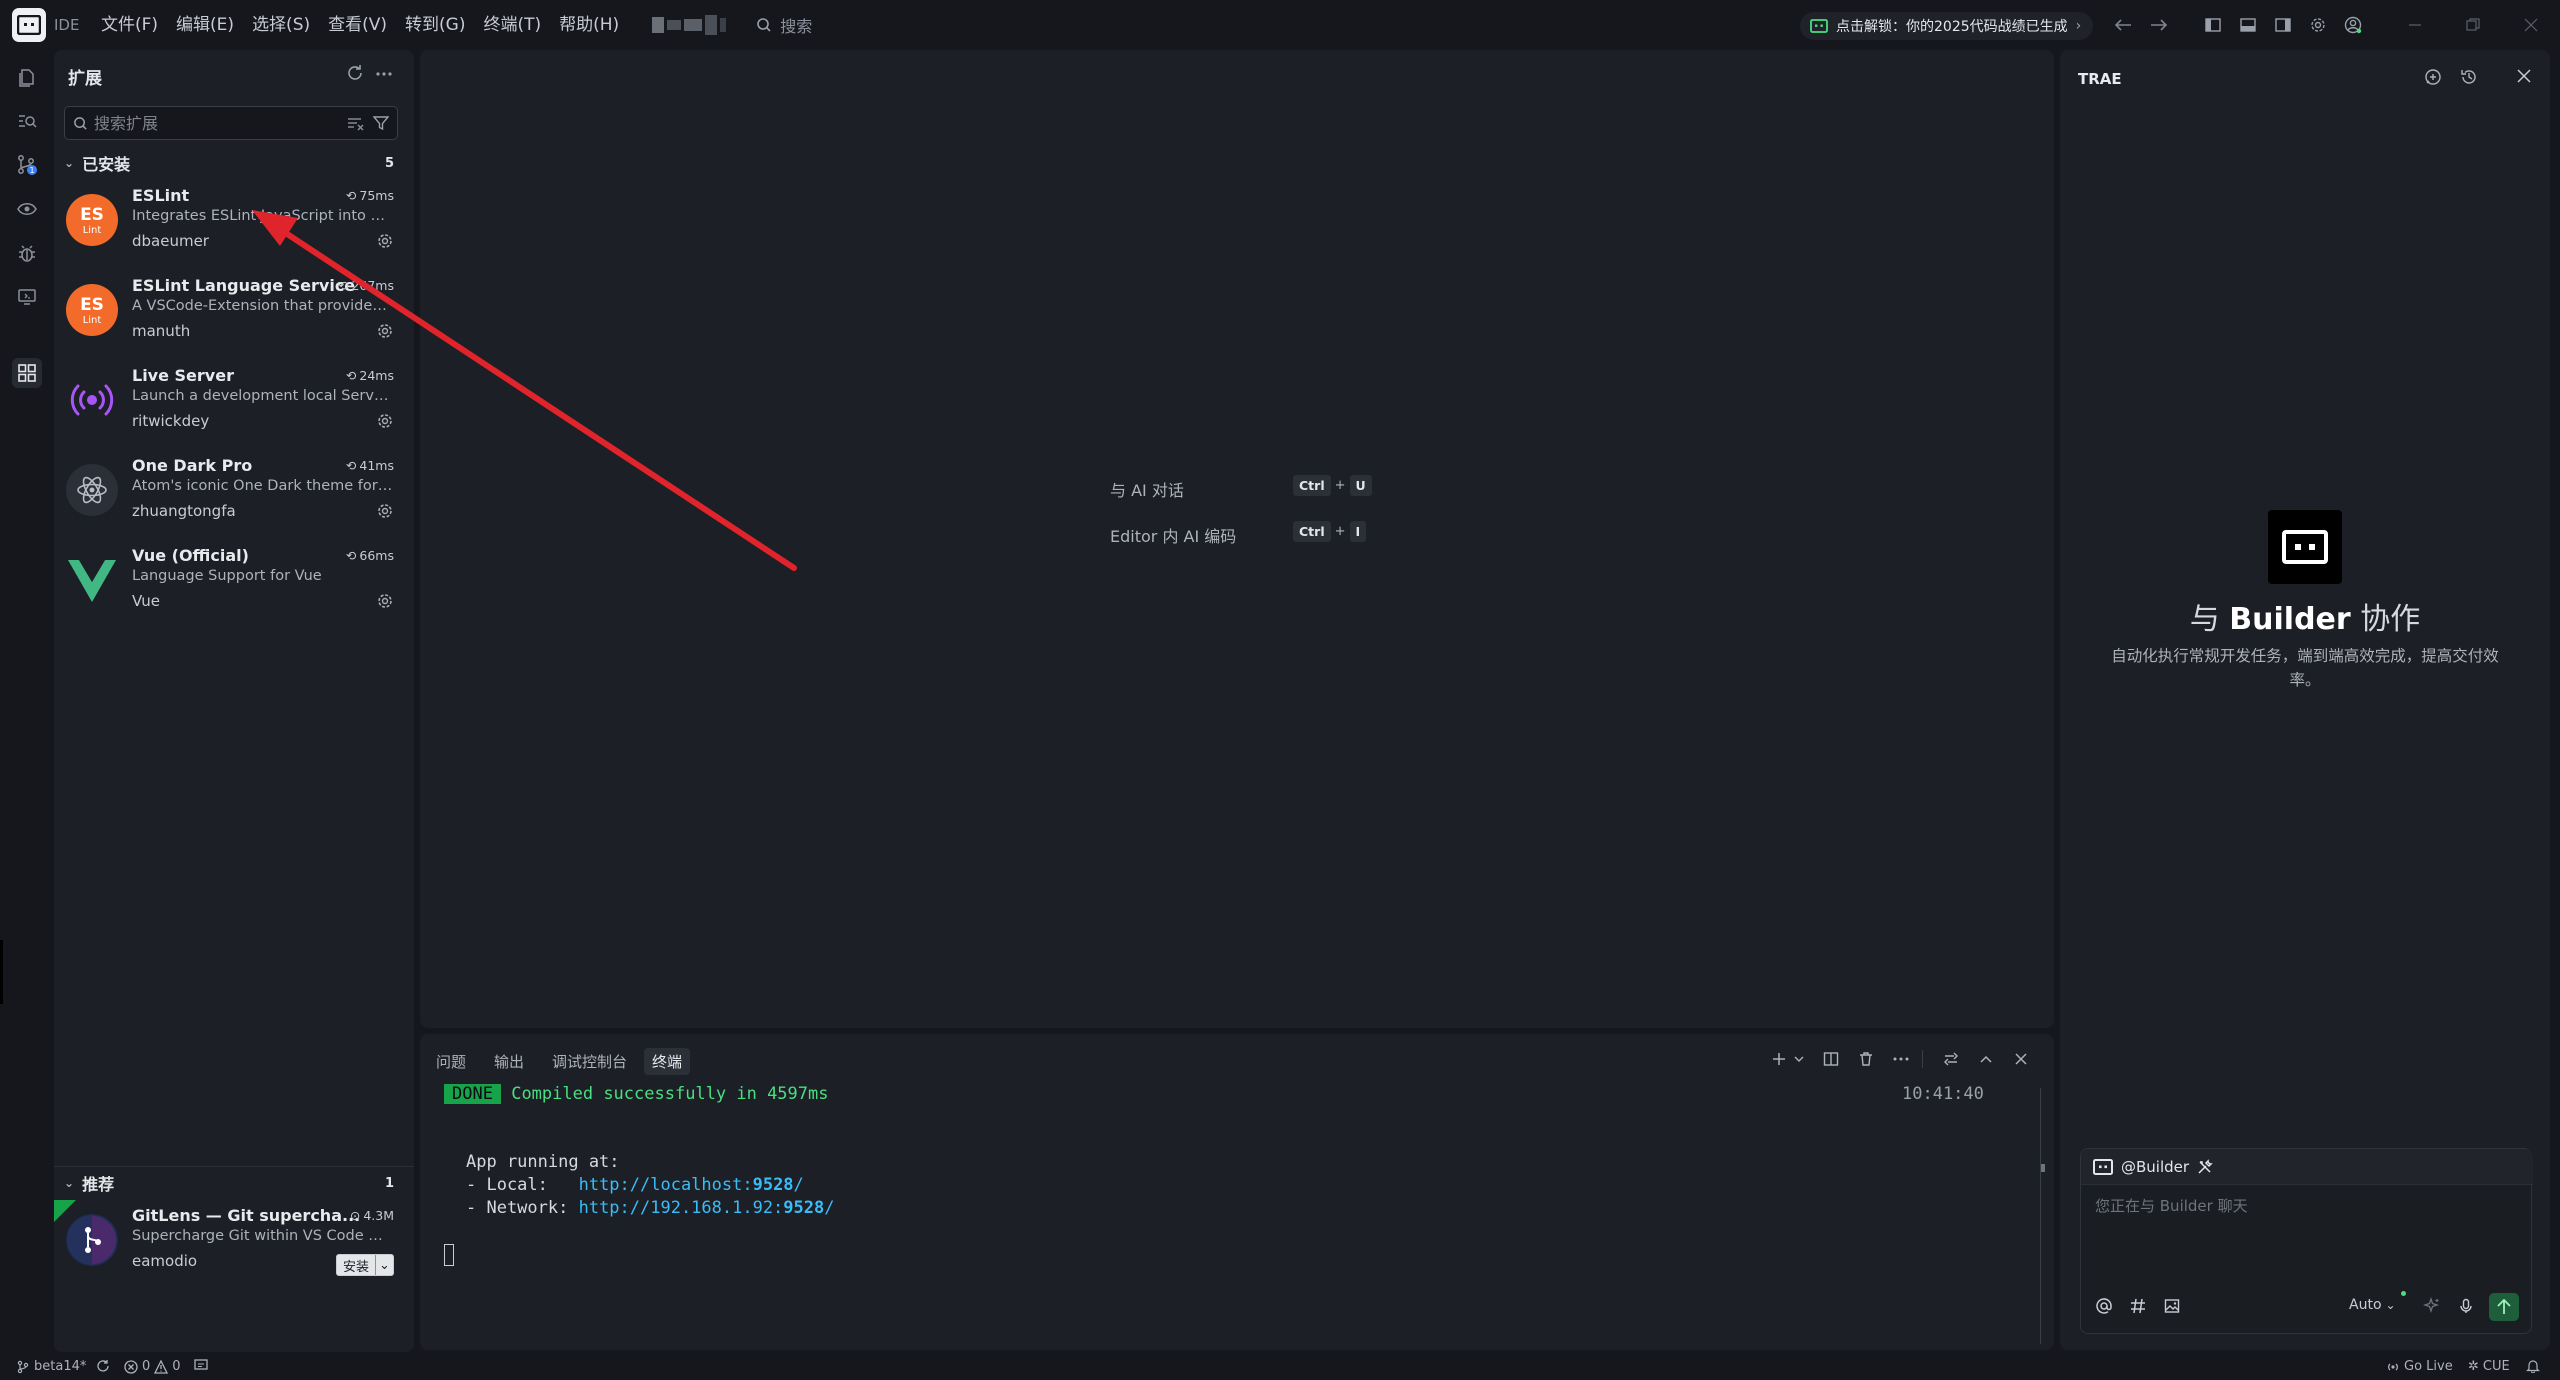 This screenshot has height=1380, width=2560. Describe the element at coordinates (2123, 25) in the screenshot. I see `back-arrow-icon` at that location.